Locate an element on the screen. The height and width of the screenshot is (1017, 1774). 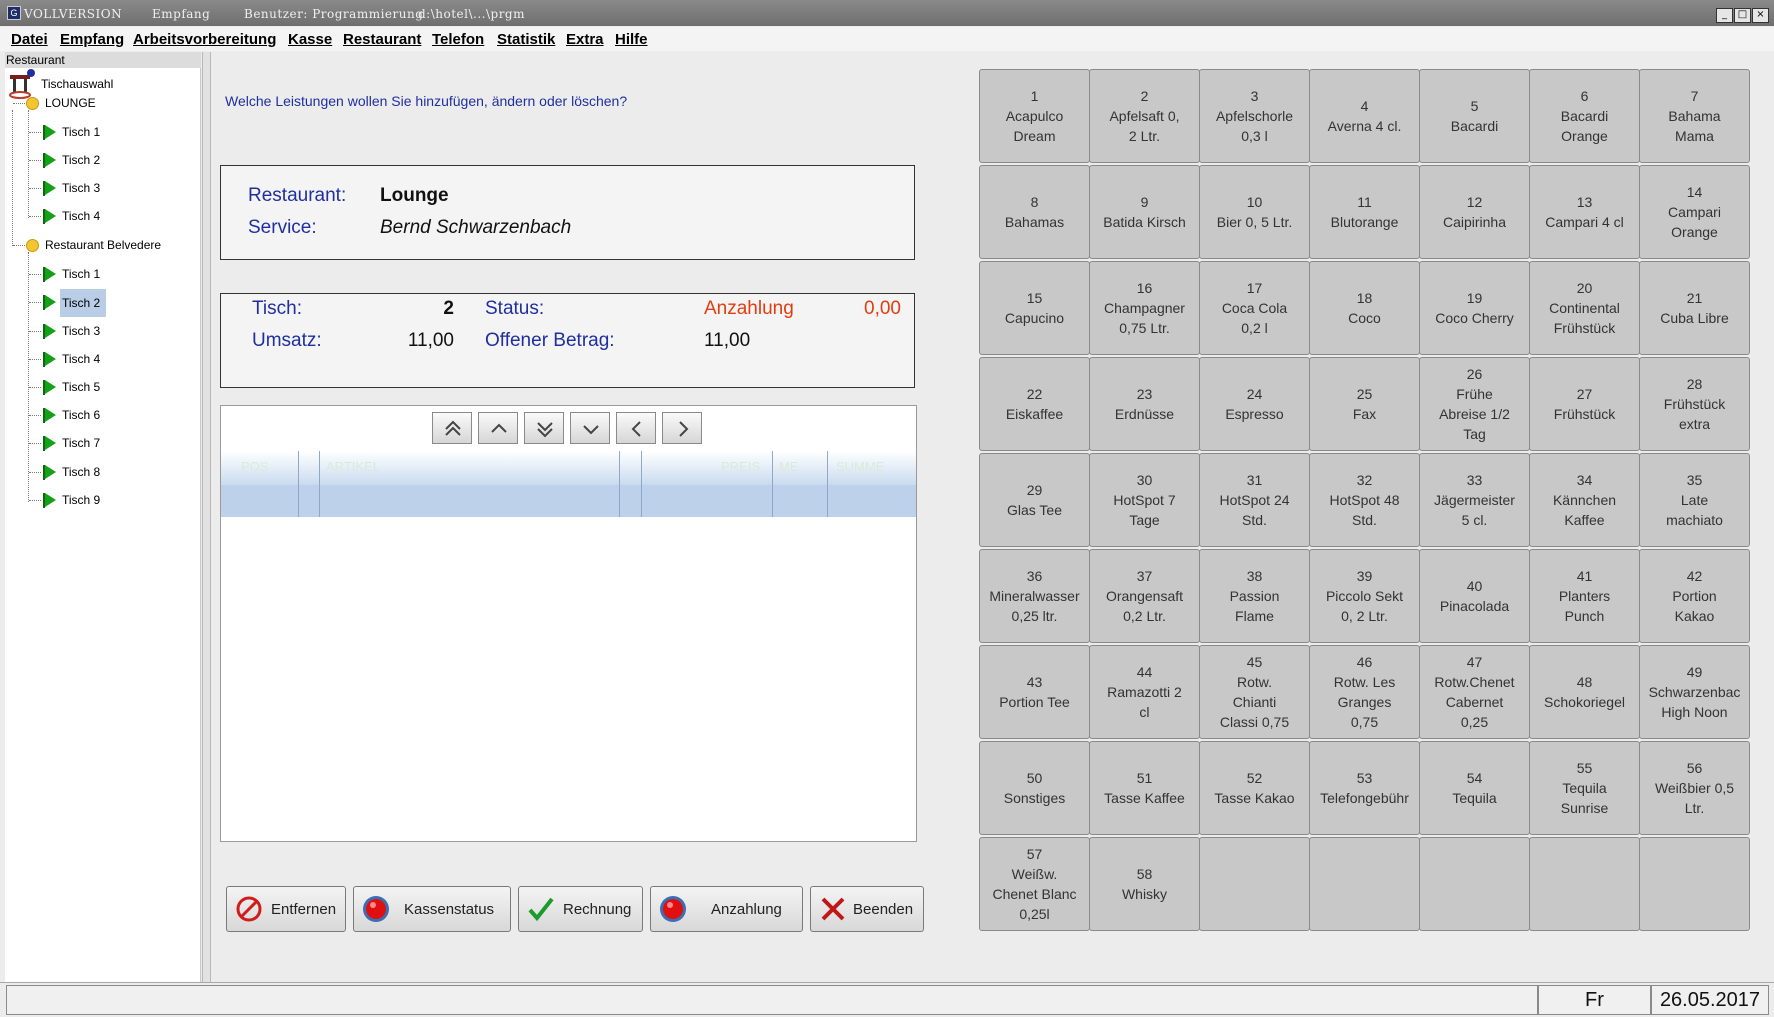
product-tile-51: 51 Tasse Kaffee is located at coordinates (1144, 788).